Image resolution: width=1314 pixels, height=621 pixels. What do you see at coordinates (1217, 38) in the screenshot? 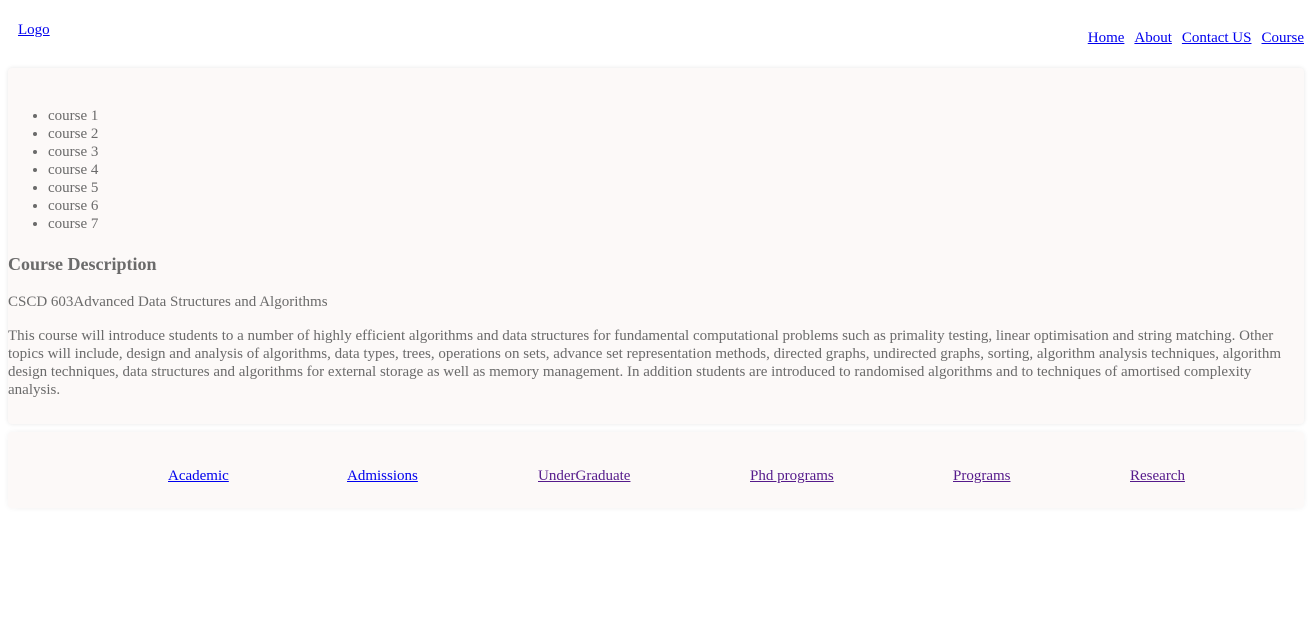
I see `nav-contact-link: Contact US` at bounding box center [1217, 38].